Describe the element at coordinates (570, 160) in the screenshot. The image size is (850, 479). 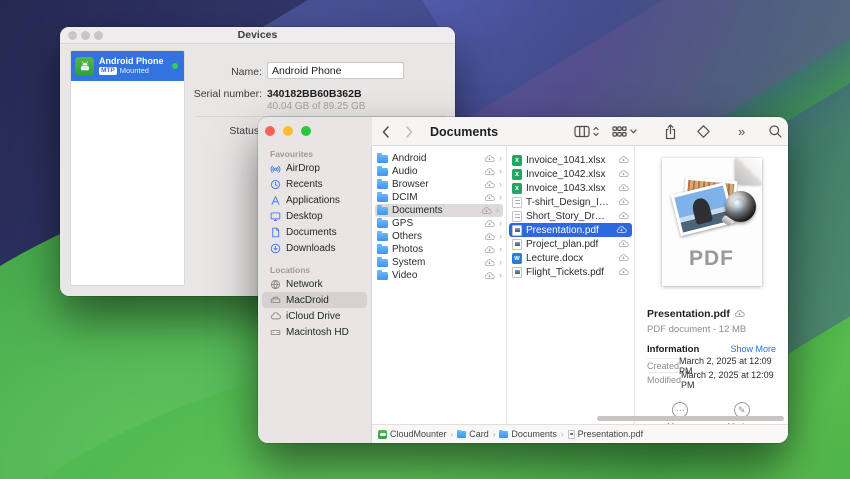
I see `file-row: Invoice_1041.xlsx` at that location.